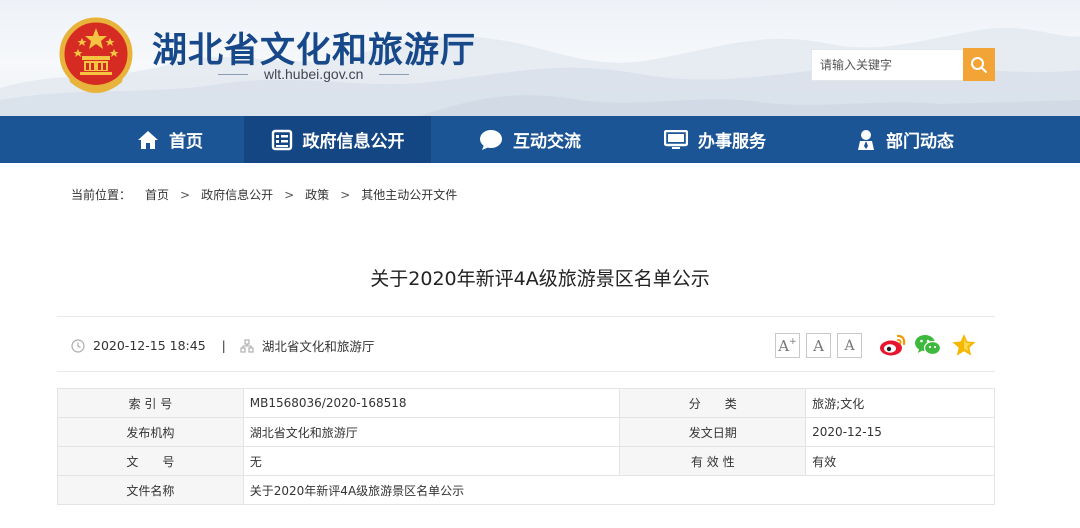  I want to click on nav-item-news: 部门动态, so click(905, 139).